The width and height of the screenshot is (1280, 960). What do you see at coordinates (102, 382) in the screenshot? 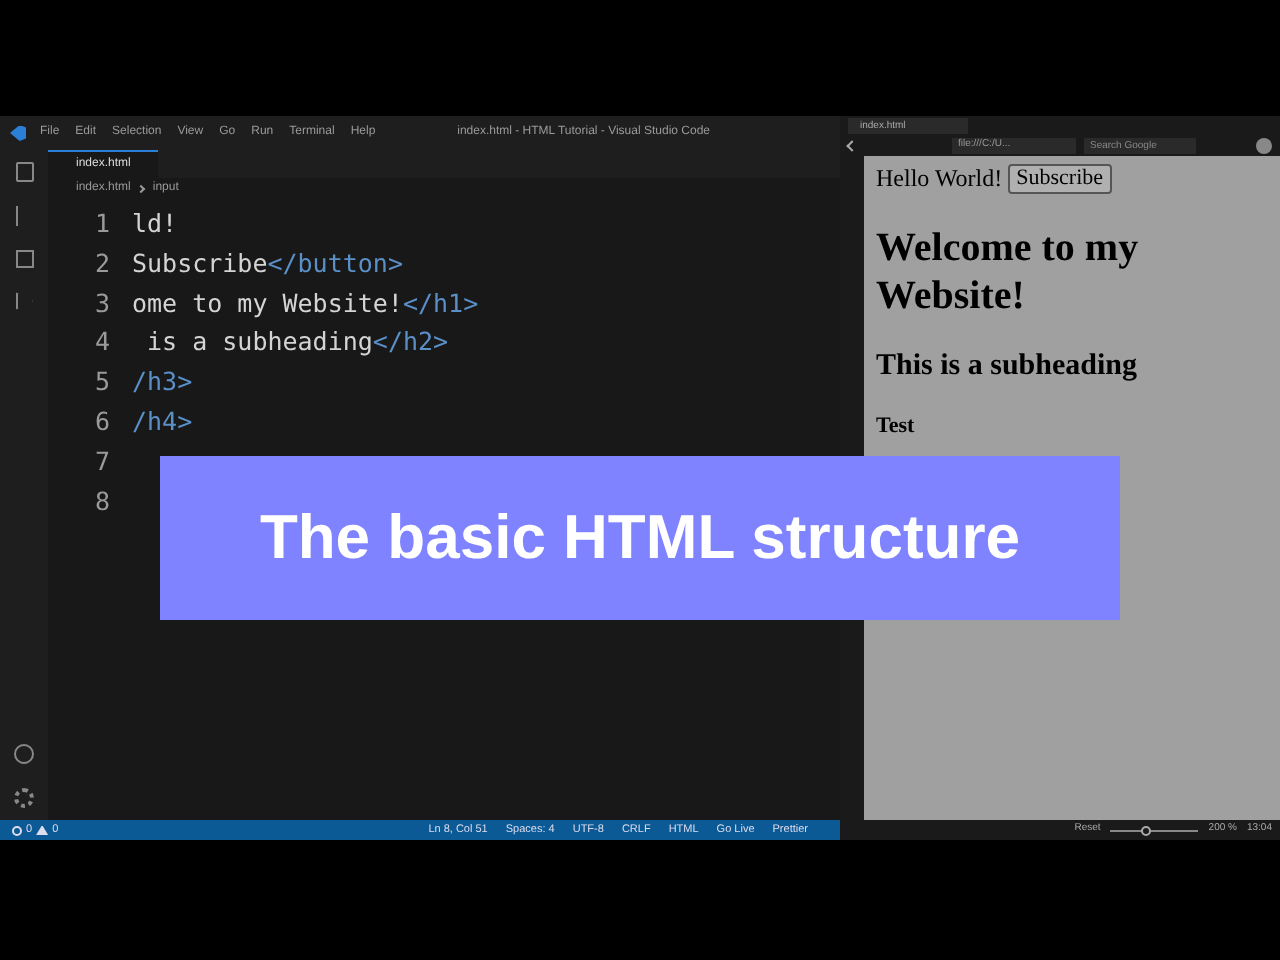
I see `line-number: 5` at bounding box center [102, 382].